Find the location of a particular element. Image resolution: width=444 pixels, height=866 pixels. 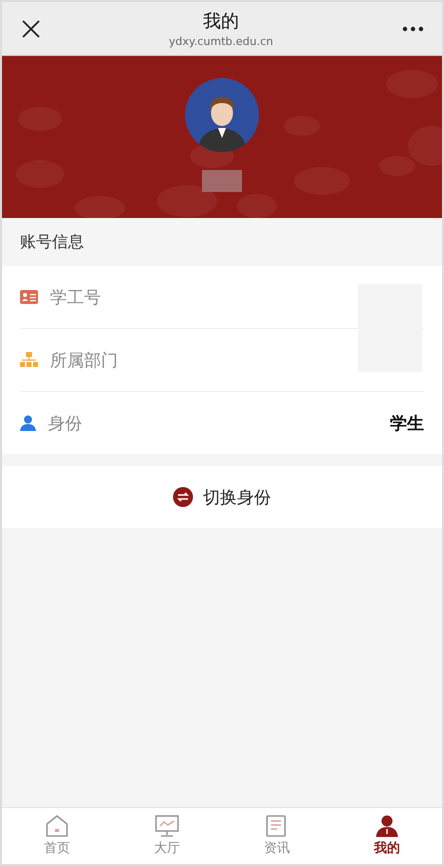

avatar-icon is located at coordinates (222, 115).